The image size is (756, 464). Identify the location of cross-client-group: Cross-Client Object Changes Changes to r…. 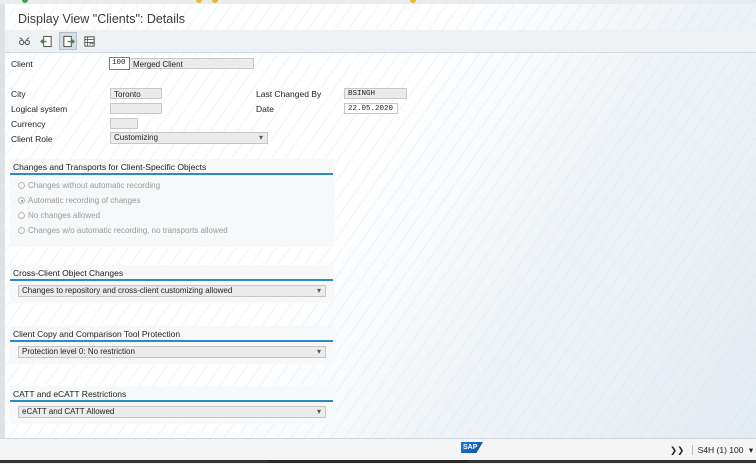
(172, 284).